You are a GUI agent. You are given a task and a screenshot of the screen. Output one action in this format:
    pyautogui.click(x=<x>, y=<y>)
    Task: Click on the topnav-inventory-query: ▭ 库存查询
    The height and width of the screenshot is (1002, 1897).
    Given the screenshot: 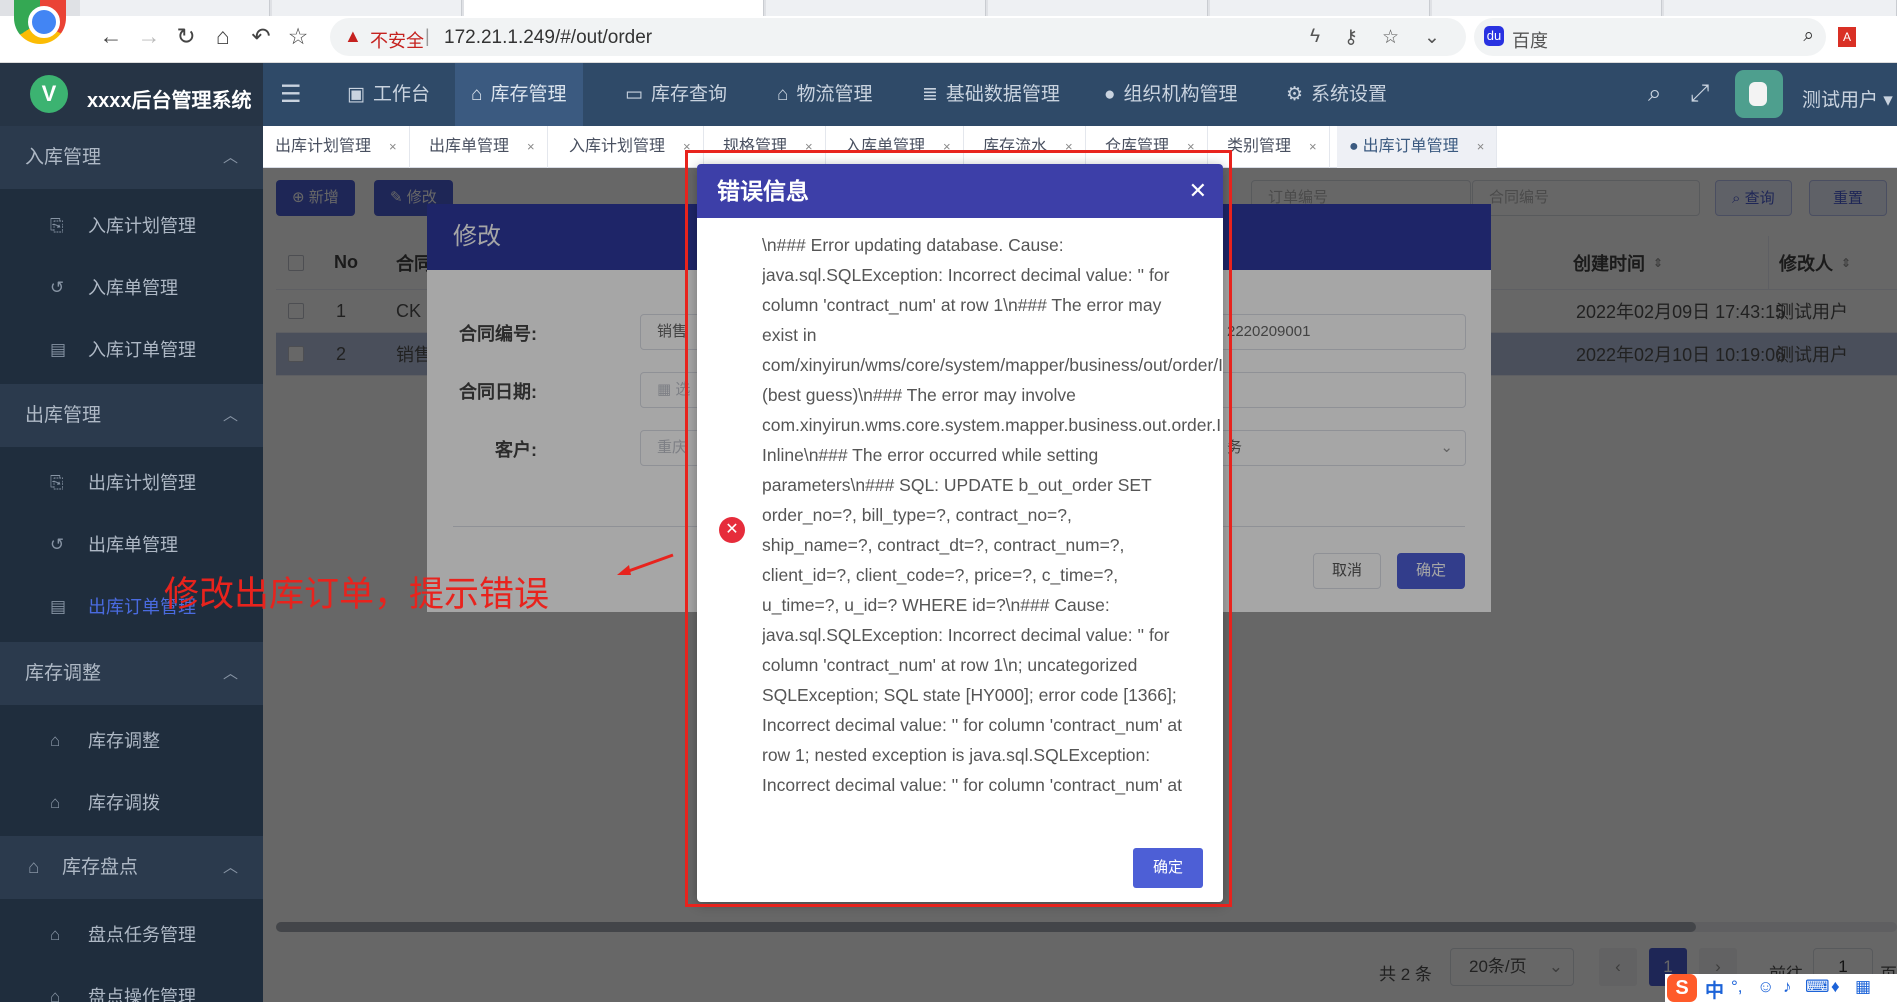 What is the action you would take?
    pyautogui.click(x=676, y=94)
    